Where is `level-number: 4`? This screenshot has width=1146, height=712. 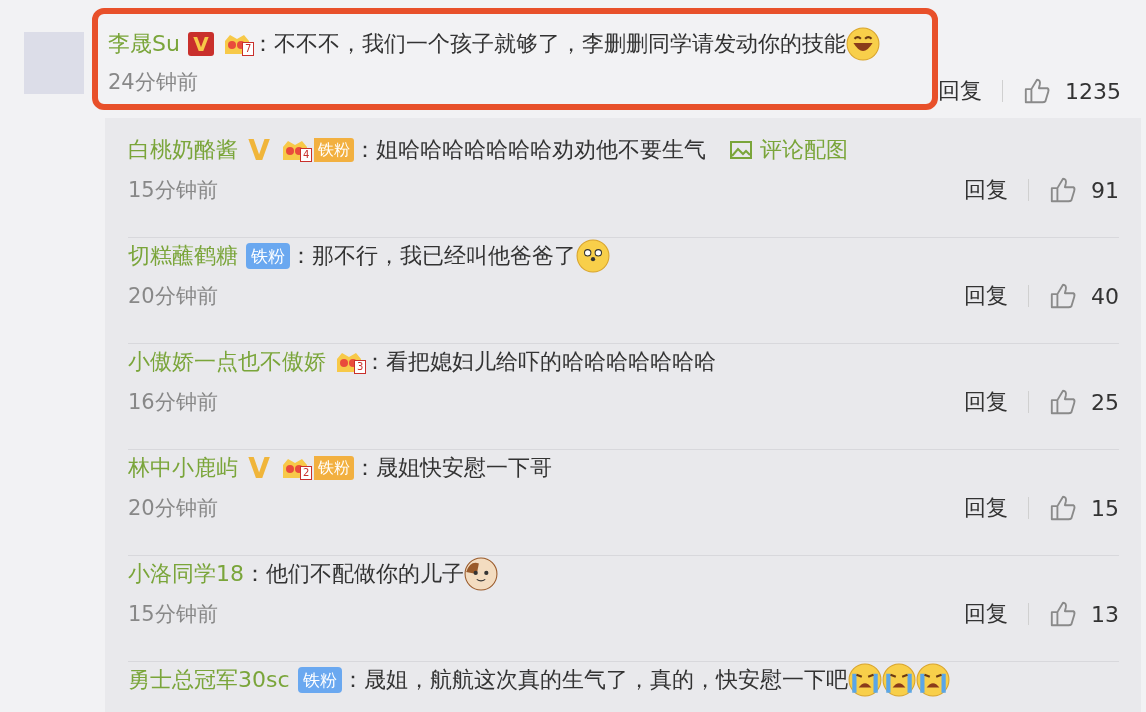
level-number: 4 is located at coordinates (306, 155).